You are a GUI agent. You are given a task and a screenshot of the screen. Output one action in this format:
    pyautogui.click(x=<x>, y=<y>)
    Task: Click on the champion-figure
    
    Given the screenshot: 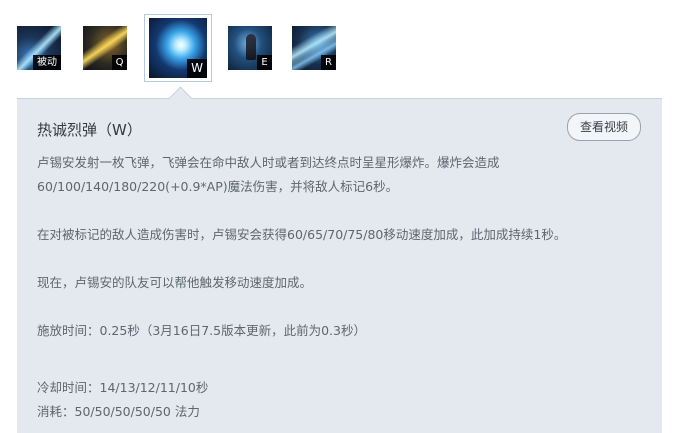 What is the action you would take?
    pyautogui.click(x=251, y=47)
    